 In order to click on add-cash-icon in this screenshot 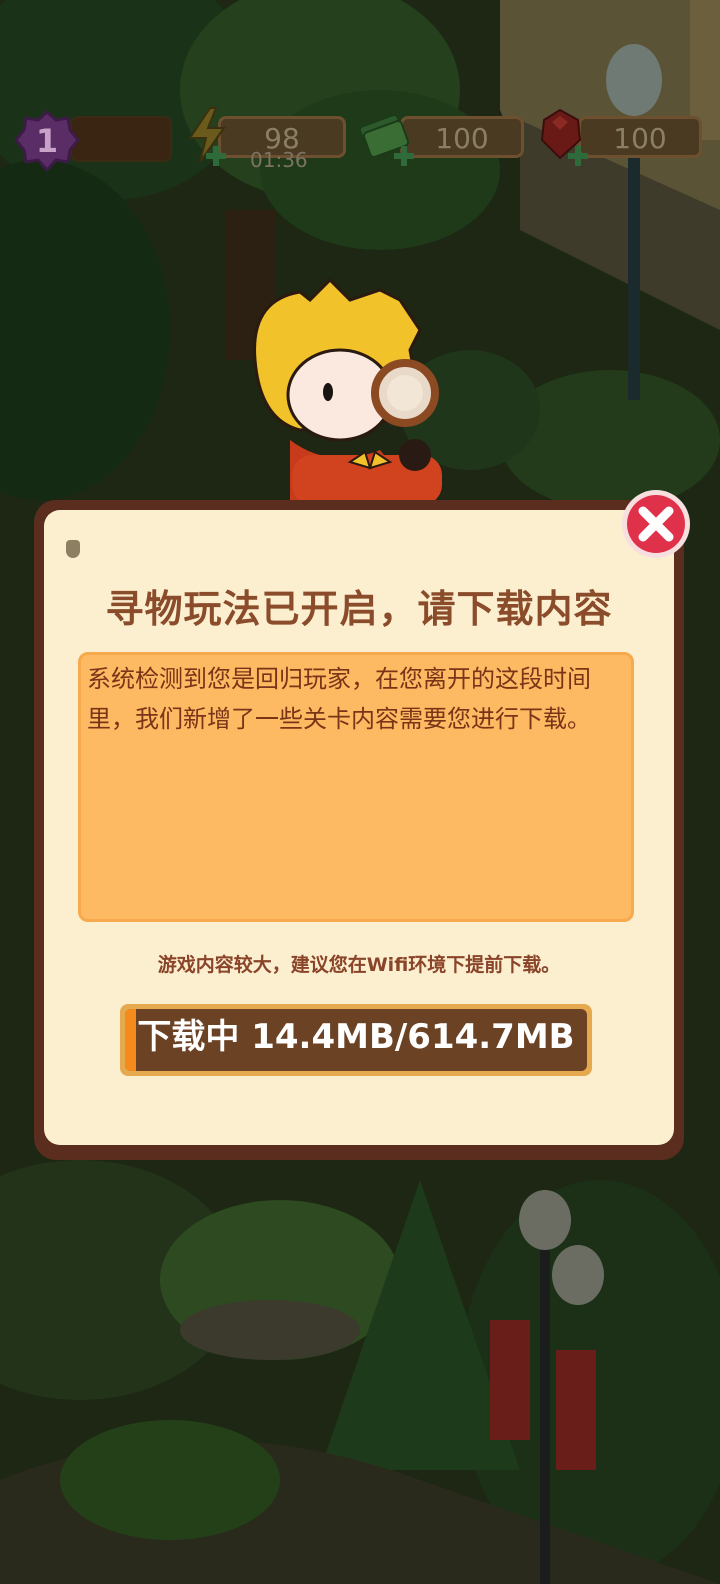, I will do `click(404, 156)`.